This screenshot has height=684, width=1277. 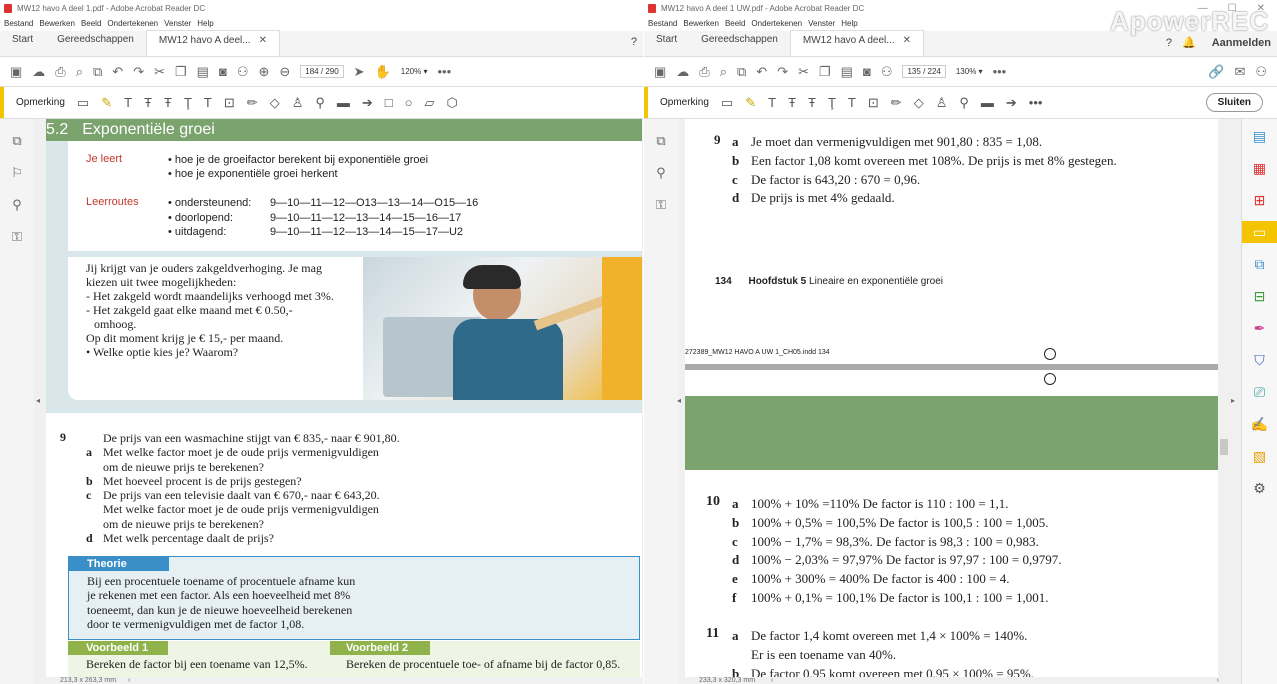 What do you see at coordinates (177, 23) in the screenshot?
I see `menu-venster: Venster` at bounding box center [177, 23].